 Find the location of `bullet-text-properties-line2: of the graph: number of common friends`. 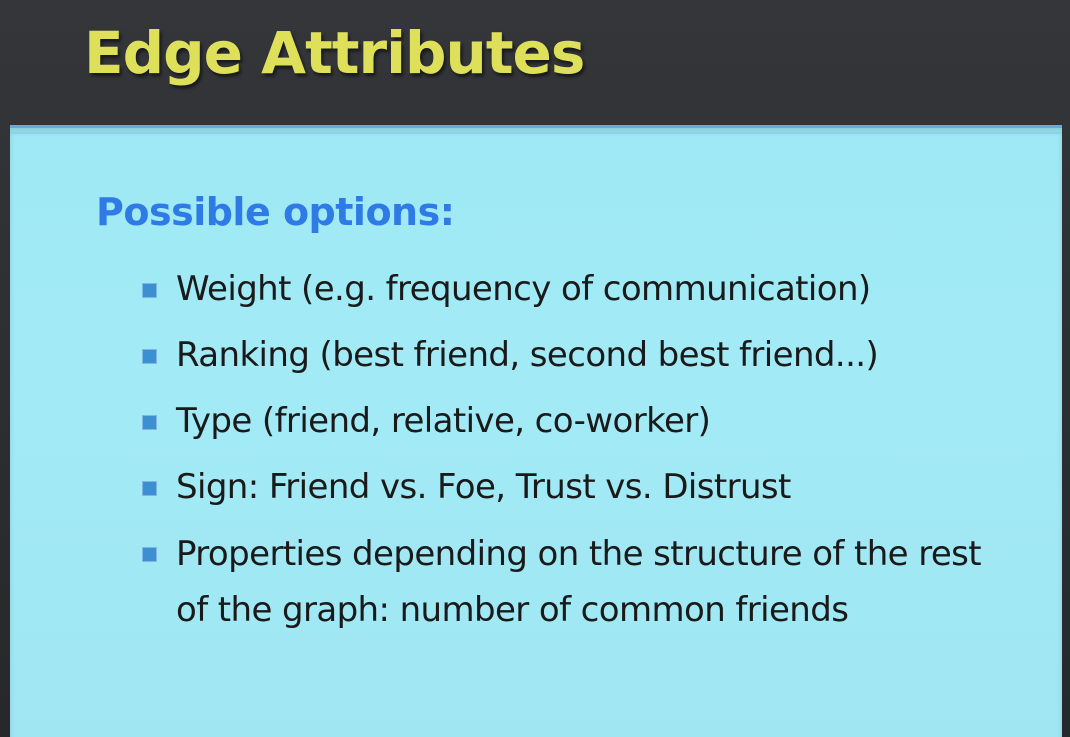

bullet-text-properties-line2: of the graph: number of common friends is located at coordinates (512, 610).